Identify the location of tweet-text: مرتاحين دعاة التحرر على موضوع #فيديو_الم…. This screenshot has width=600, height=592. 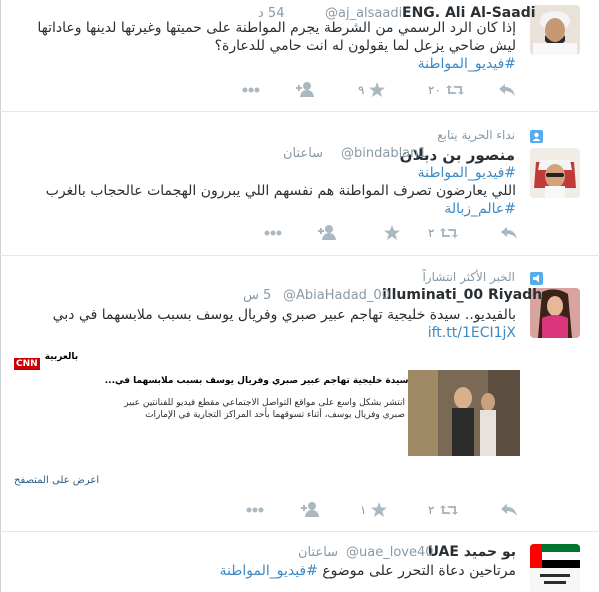
(367, 571).